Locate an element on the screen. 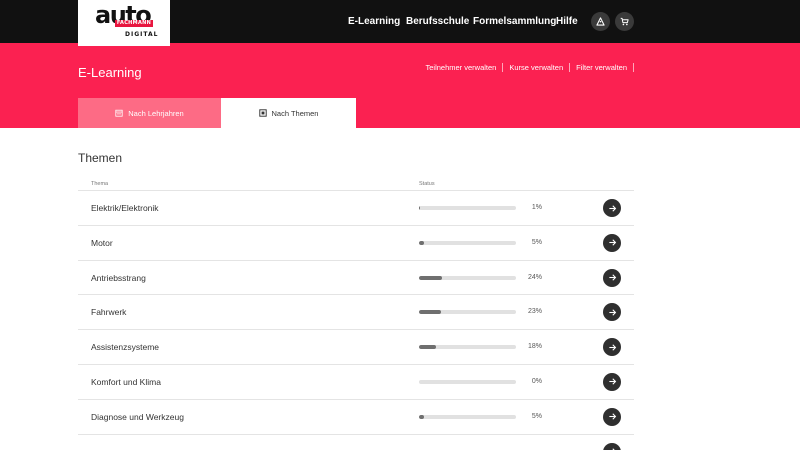  section-title: Themen is located at coordinates (100, 158).